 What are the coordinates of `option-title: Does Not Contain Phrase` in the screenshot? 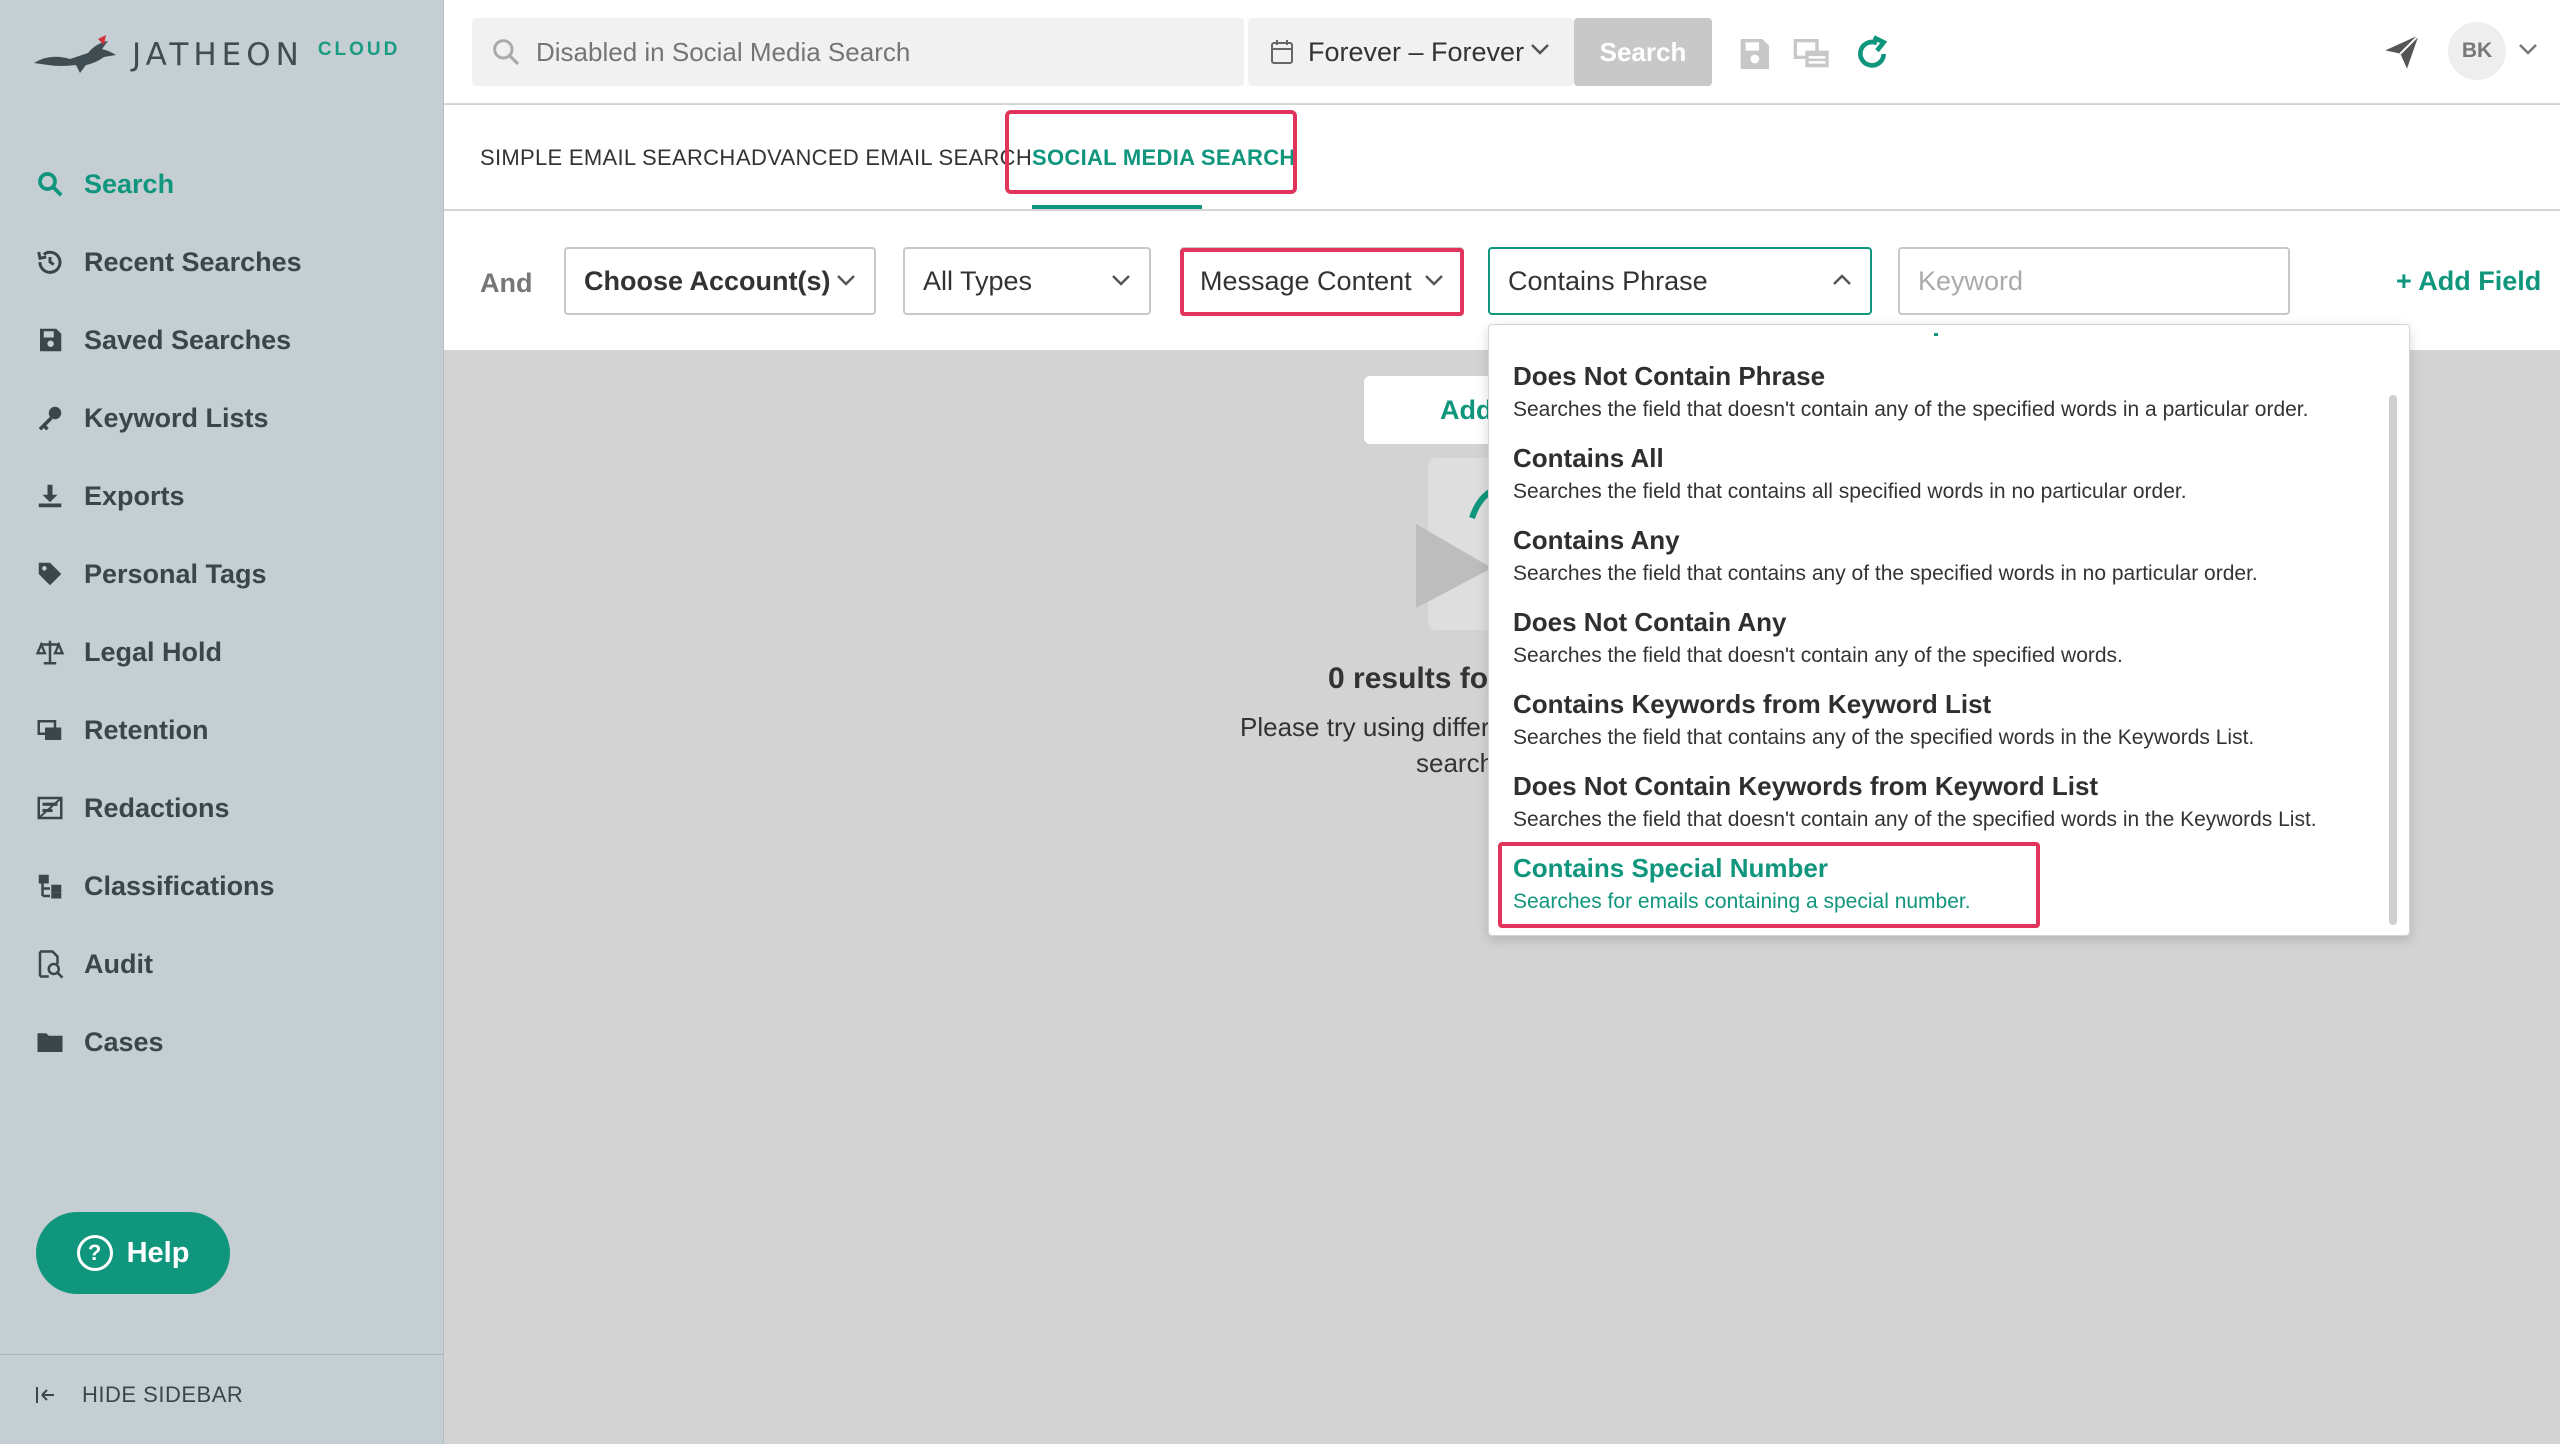 It's located at (1669, 376).